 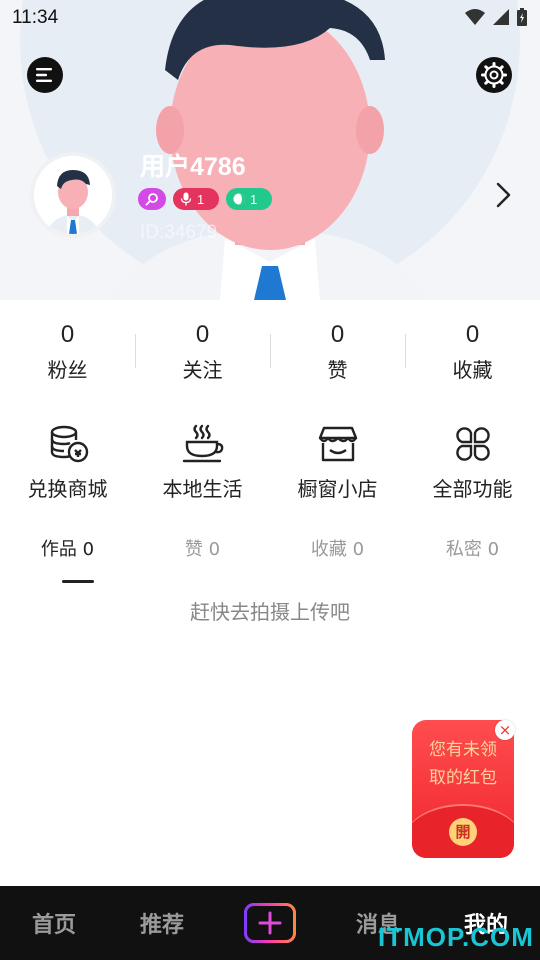 I want to click on coins-icon, so click(x=69, y=444).